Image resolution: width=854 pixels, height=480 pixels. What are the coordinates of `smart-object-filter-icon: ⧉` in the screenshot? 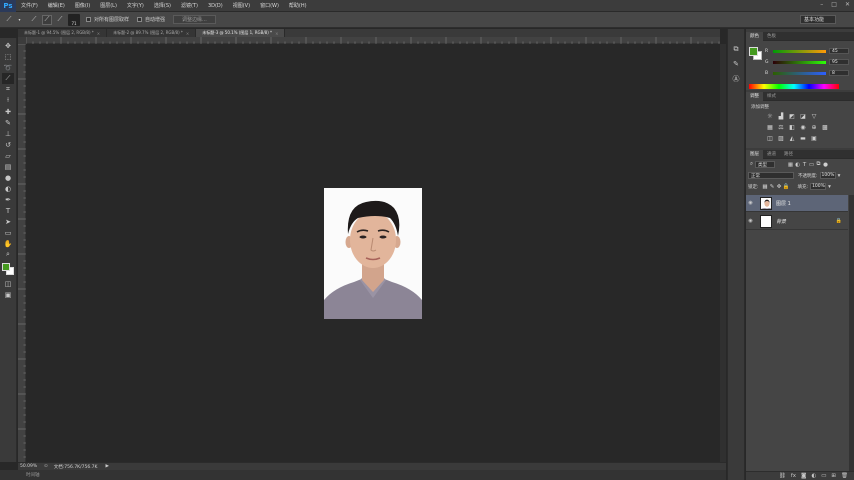 It's located at (818, 164).